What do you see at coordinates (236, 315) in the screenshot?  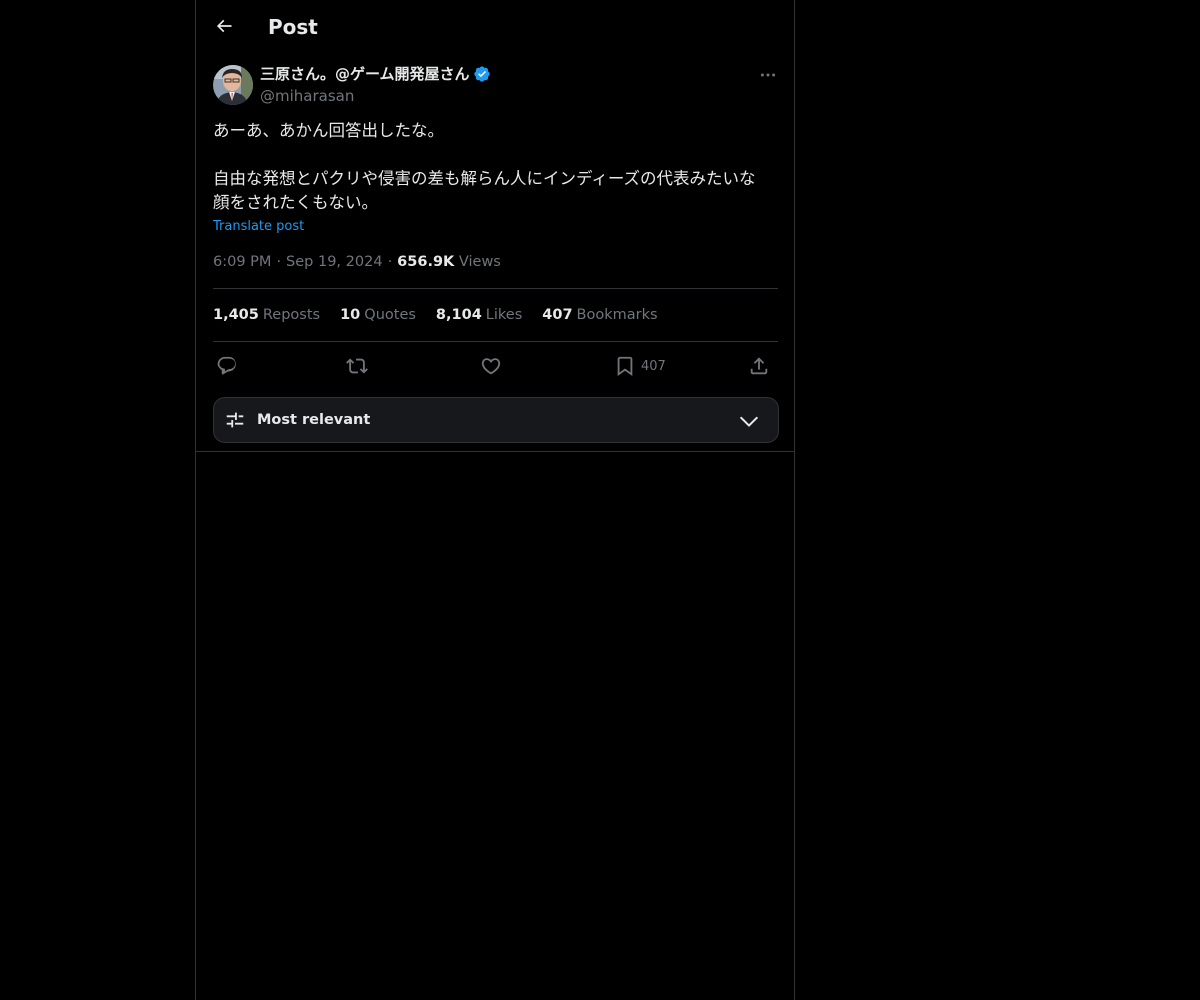 I see `stat-count: 1,405` at bounding box center [236, 315].